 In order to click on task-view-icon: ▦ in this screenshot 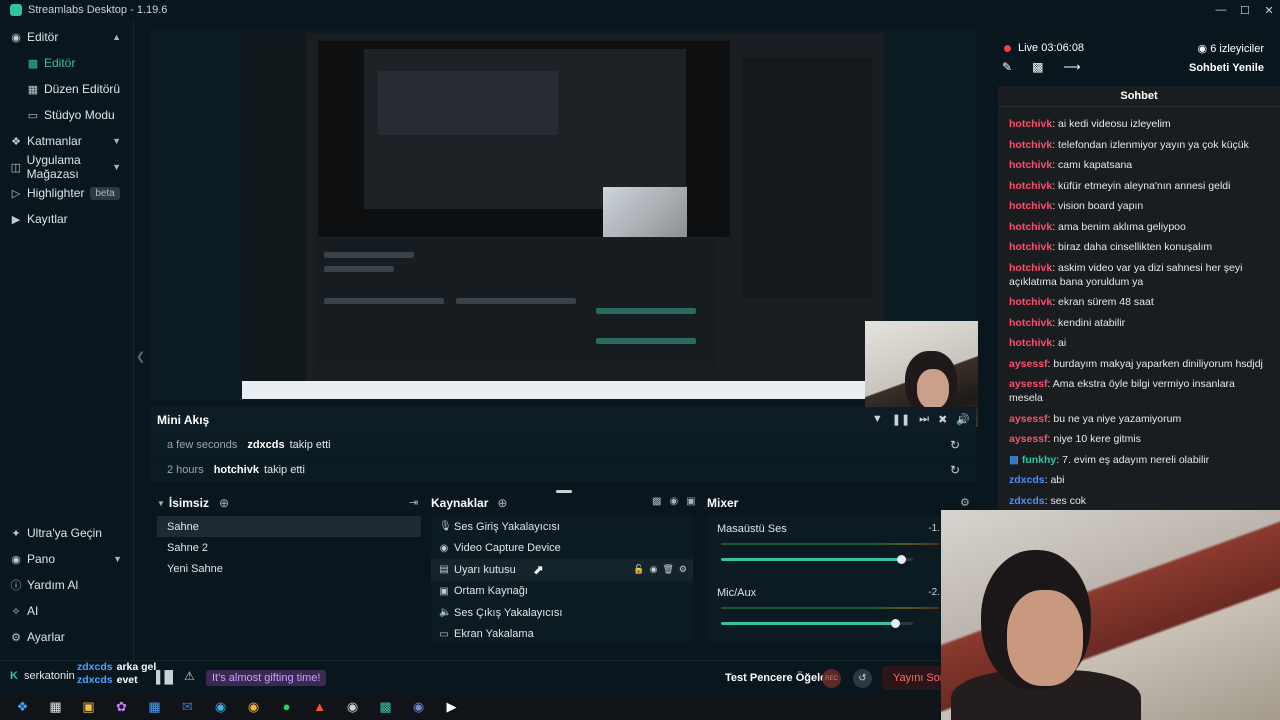, I will do `click(55, 706)`.